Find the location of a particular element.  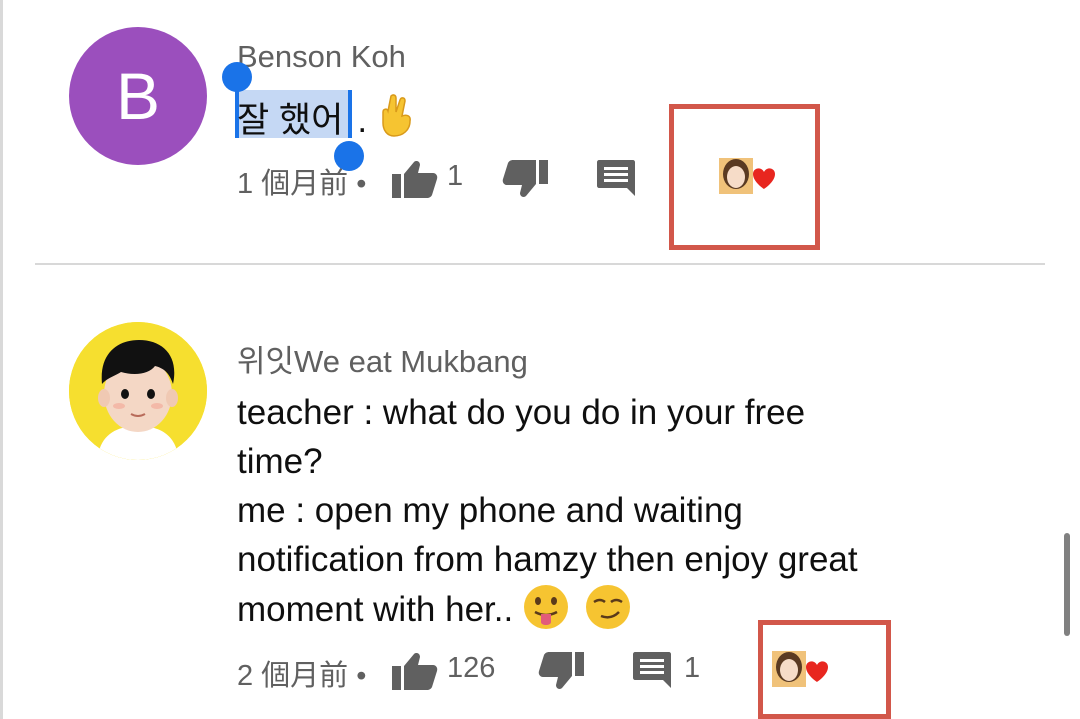

reply-count: 1 is located at coordinates (692, 668).